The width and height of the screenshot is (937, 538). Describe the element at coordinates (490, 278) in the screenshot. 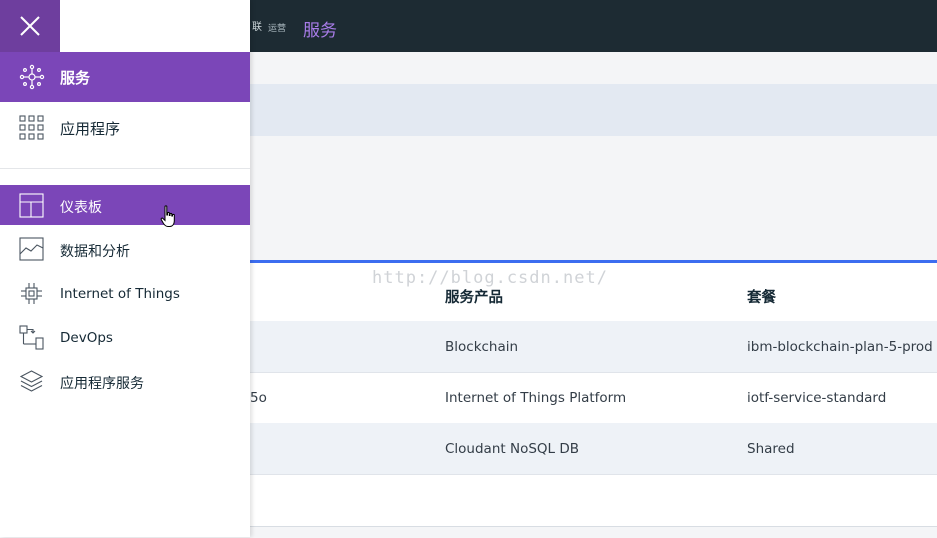

I see `watermark-text: http://blog.csdn.net/` at that location.